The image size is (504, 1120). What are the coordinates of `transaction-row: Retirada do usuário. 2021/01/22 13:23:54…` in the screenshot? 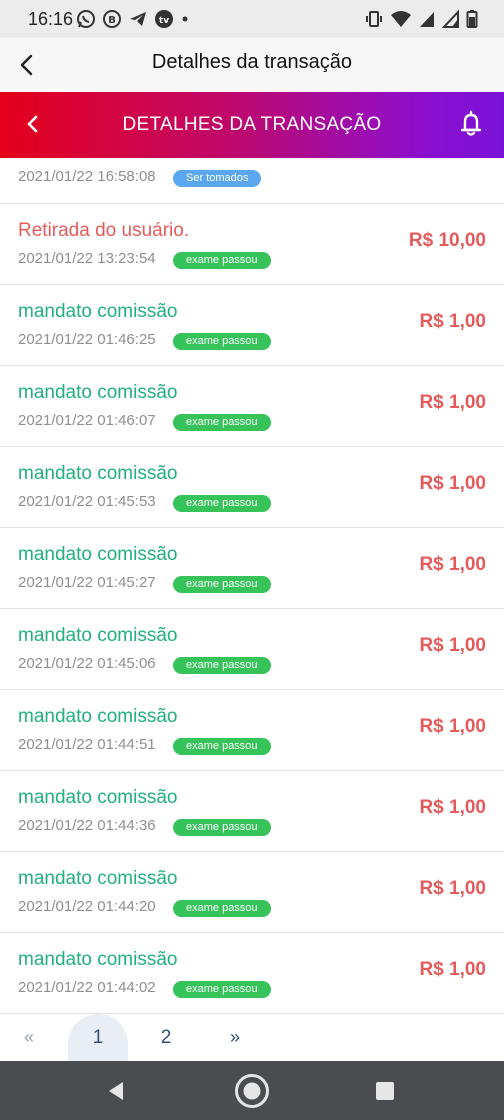 It's located at (252, 244).